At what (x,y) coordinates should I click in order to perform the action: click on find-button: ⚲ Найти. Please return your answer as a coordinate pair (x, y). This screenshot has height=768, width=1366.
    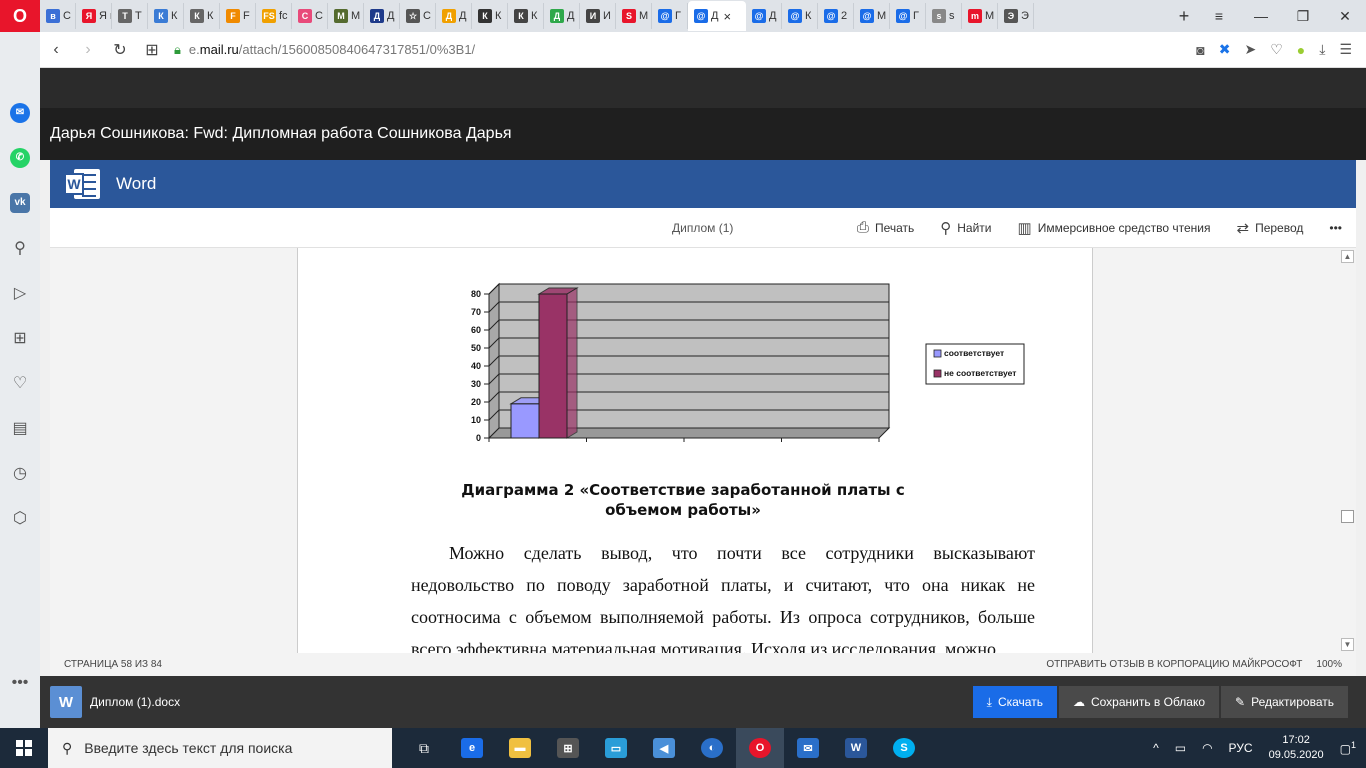
    Looking at the image, I should click on (965, 228).